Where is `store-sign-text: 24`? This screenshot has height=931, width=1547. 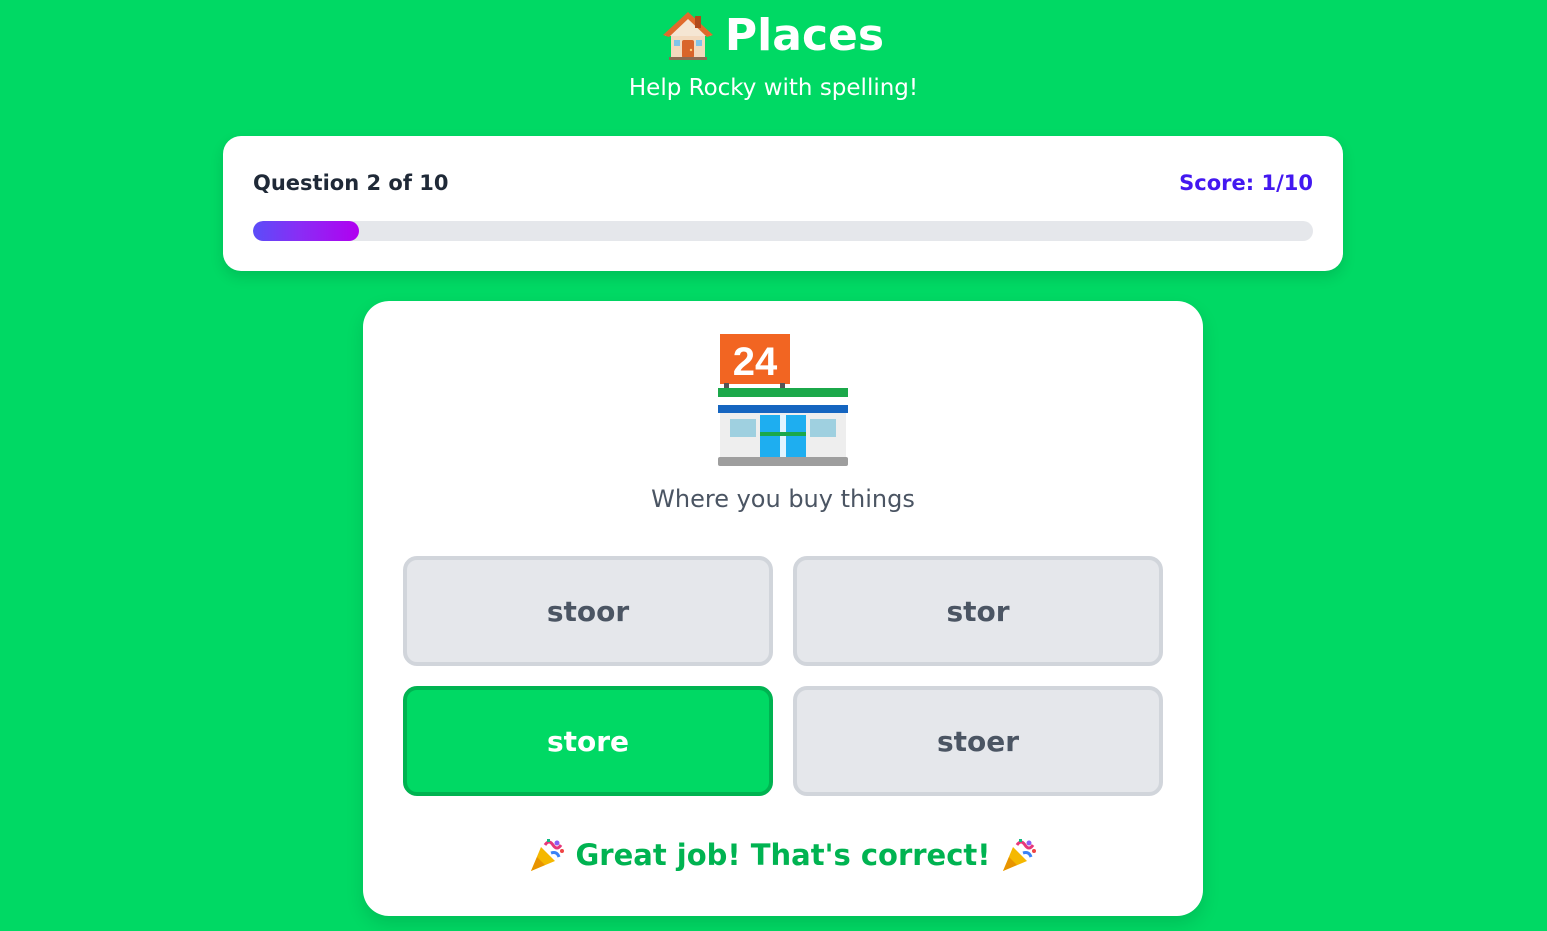 store-sign-text: 24 is located at coordinates (755, 362).